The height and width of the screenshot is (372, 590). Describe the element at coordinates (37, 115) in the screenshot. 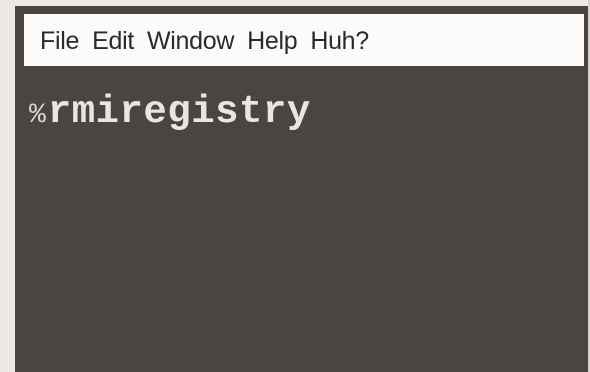

I see `shell-prompt: %` at that location.